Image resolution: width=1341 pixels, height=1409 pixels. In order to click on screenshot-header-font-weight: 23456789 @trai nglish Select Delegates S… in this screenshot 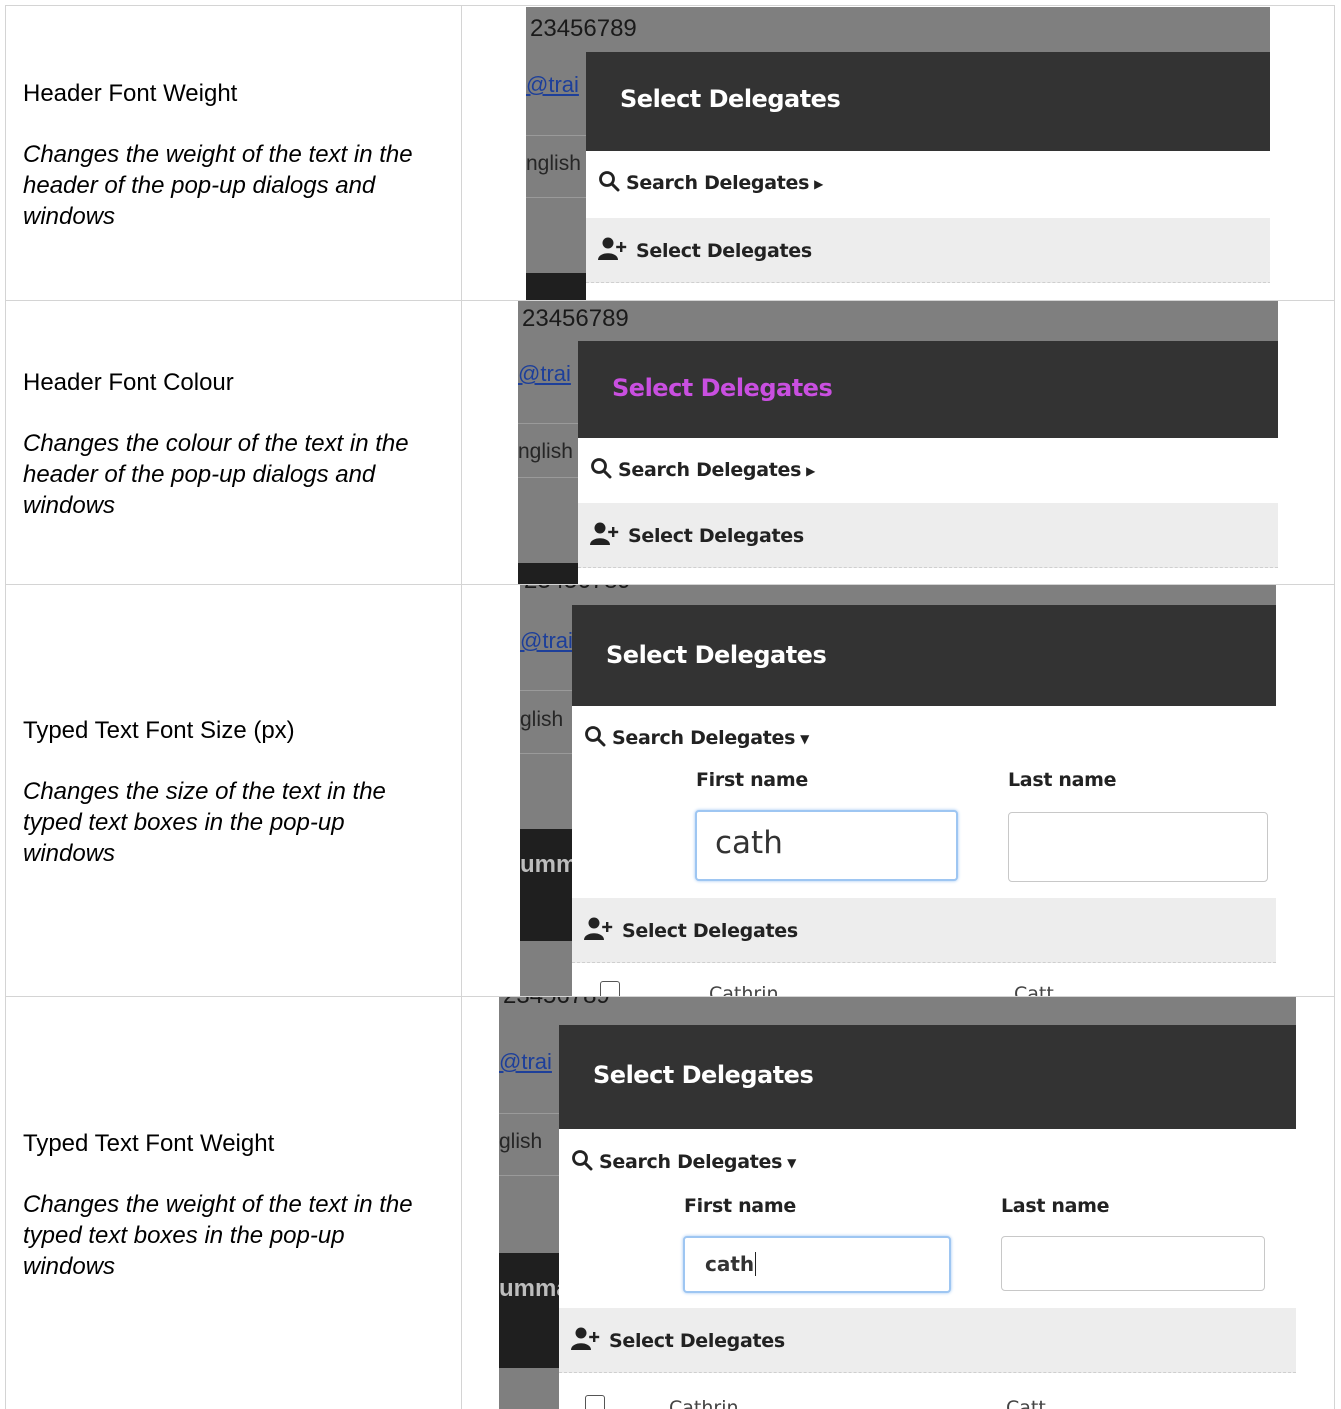, I will do `click(898, 153)`.